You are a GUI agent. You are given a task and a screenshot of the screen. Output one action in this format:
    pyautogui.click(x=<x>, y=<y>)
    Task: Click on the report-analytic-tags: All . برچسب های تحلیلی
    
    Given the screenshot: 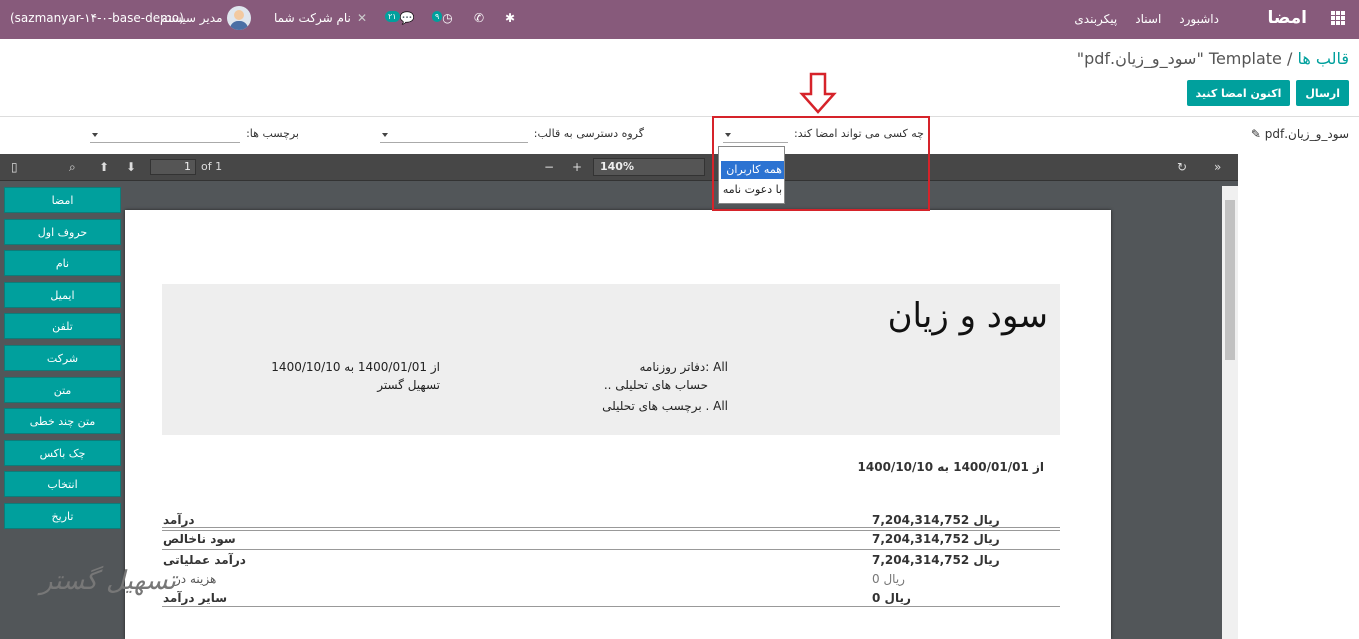 What is the action you would take?
    pyautogui.click(x=665, y=406)
    